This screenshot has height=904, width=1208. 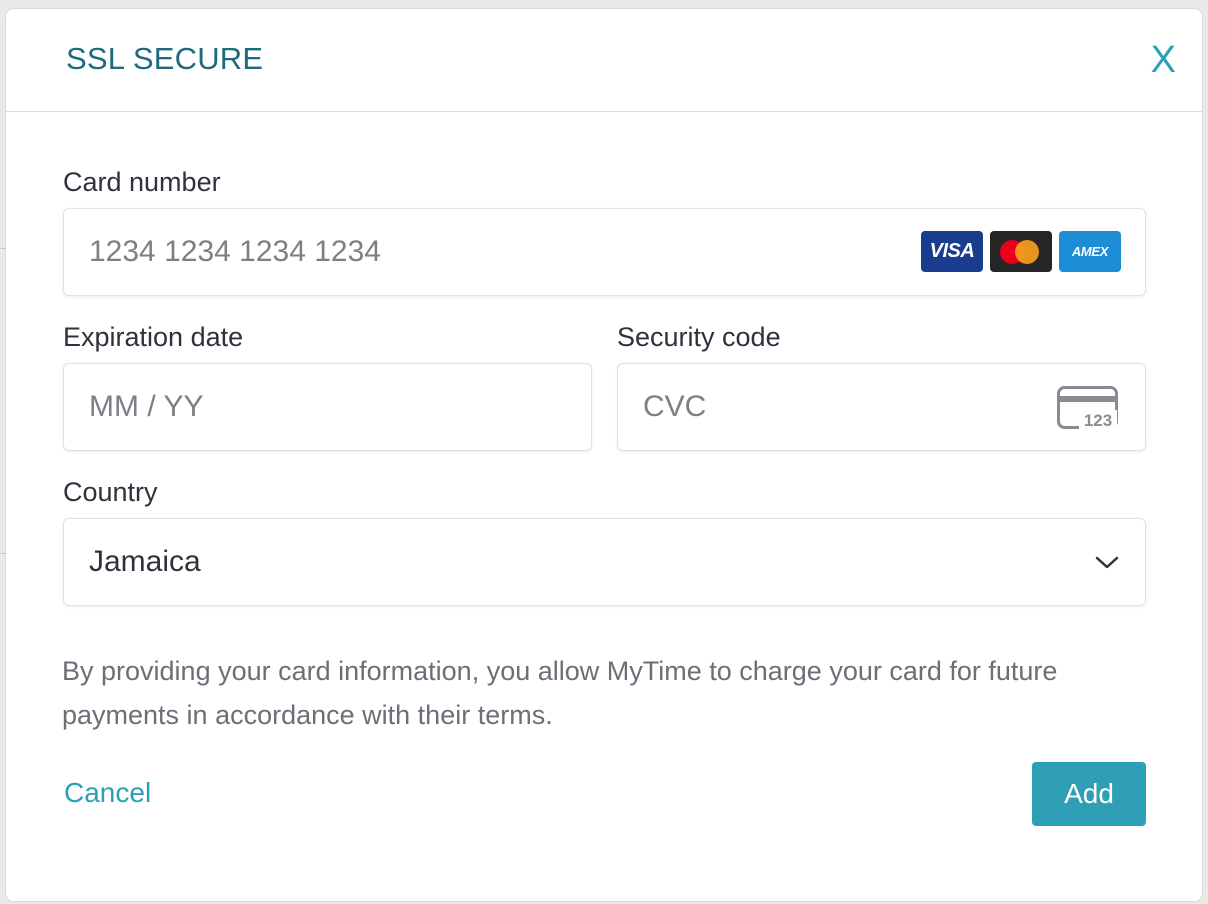 I want to click on expiration-date-input, so click(x=327, y=407).